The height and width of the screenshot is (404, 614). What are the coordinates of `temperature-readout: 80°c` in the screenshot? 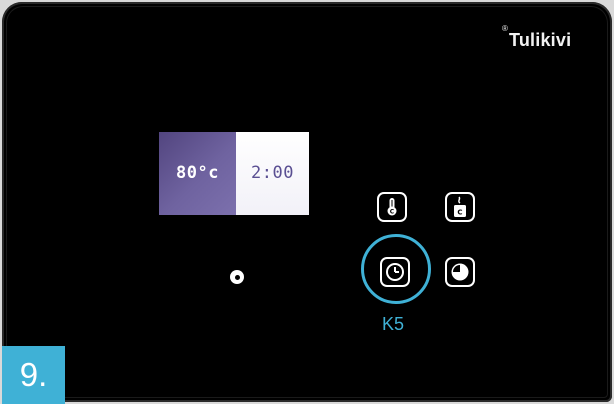 It's located at (197, 173).